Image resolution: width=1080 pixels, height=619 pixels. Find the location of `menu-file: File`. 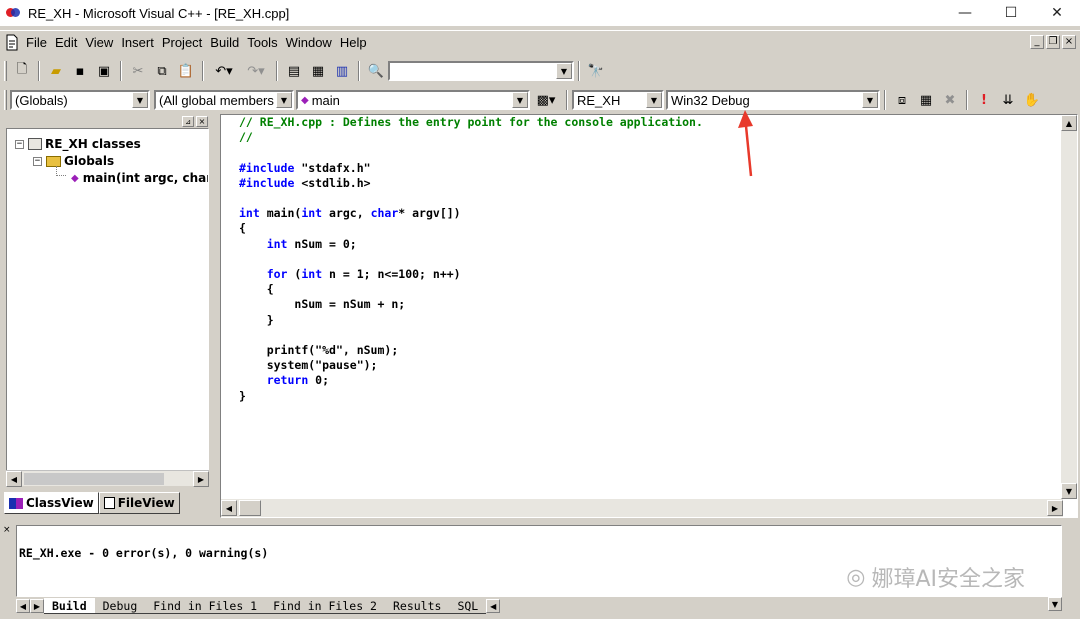

menu-file: File is located at coordinates (36, 42).